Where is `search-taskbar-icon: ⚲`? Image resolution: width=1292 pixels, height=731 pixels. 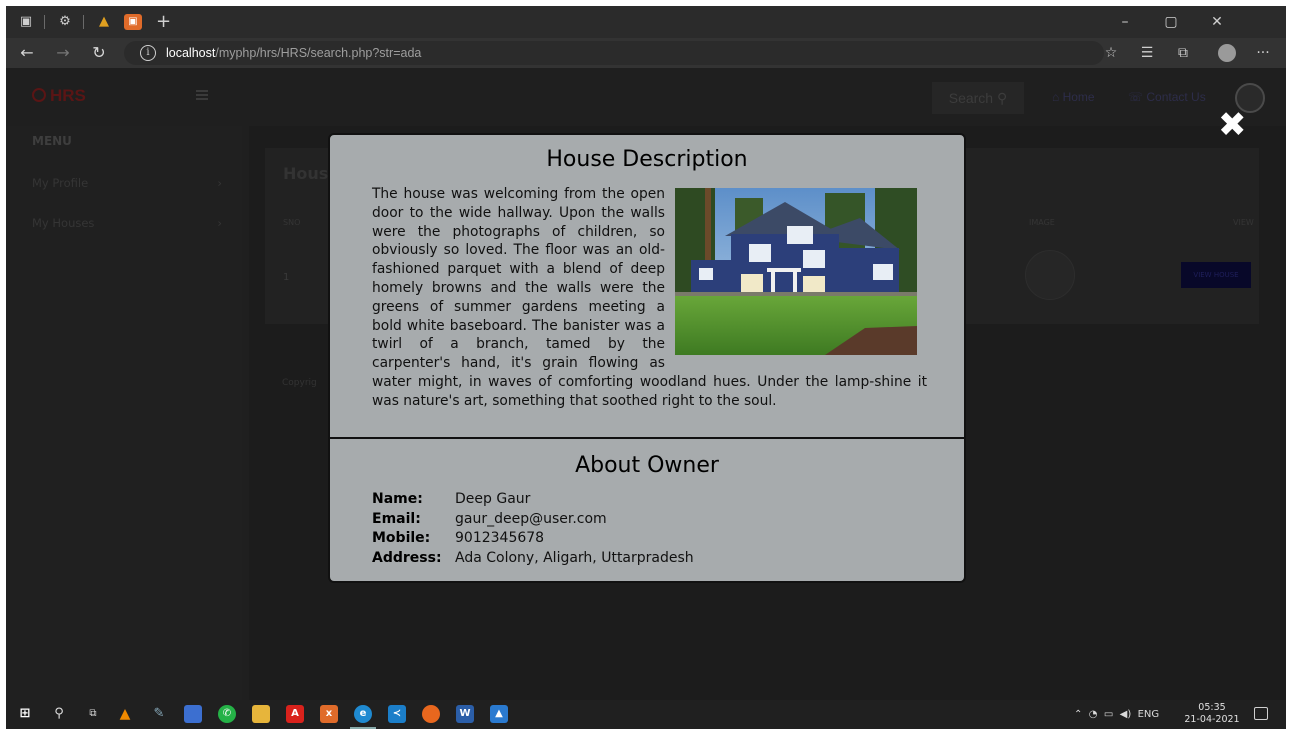 search-taskbar-icon: ⚲ is located at coordinates (59, 714).